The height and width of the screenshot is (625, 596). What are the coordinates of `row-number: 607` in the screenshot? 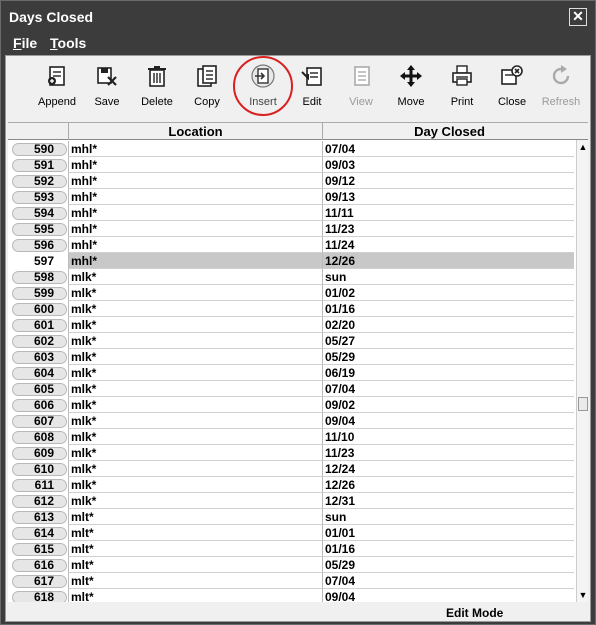 It's located at (39, 421).